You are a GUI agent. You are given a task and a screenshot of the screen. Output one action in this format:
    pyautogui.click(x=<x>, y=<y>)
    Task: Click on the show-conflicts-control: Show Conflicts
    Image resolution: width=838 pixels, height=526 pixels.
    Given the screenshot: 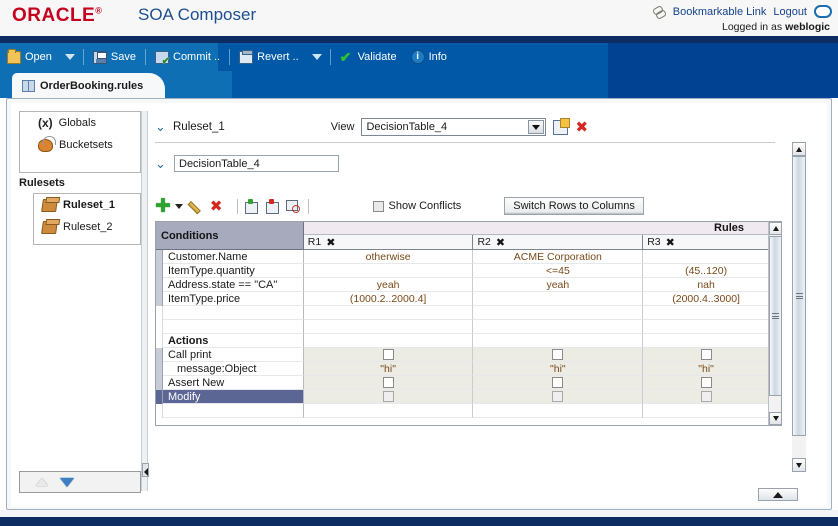 What is the action you would take?
    pyautogui.click(x=416, y=206)
    